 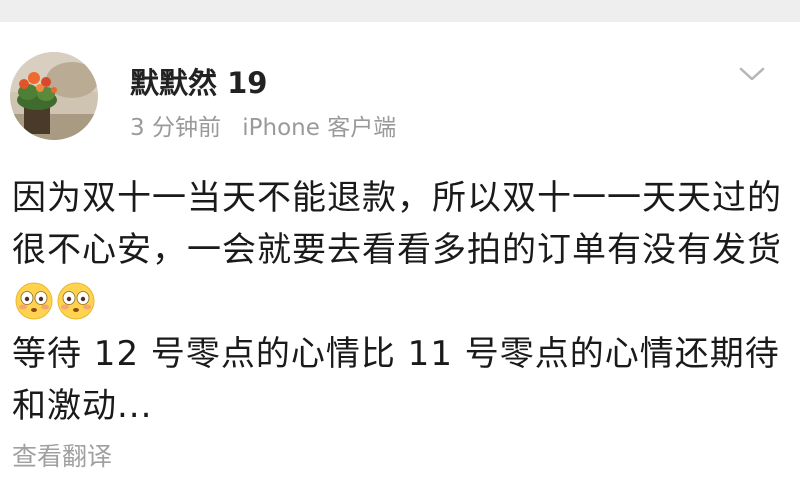 I want to click on avatar, so click(x=54, y=96).